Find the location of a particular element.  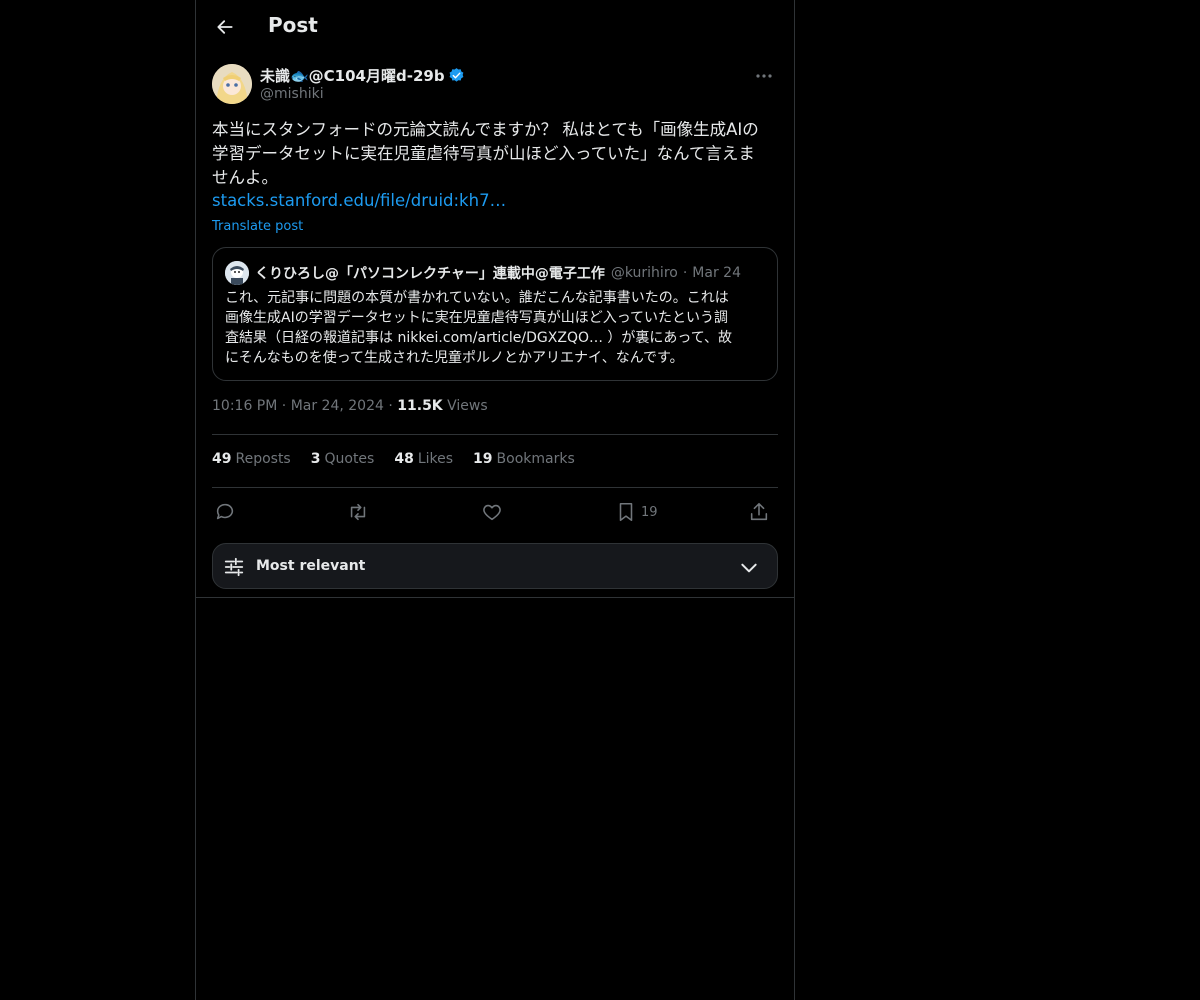

share-button is located at coordinates (759, 512).